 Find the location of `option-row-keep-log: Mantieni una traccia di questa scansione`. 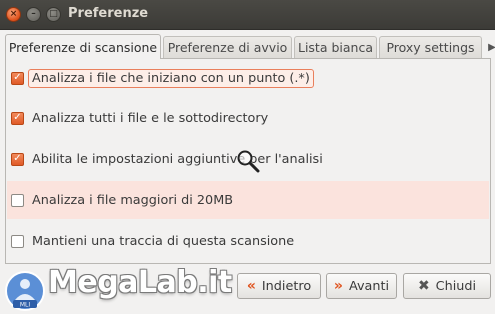

option-row-keep-log: Mantieni una traccia di questa scansione is located at coordinates (248, 241).